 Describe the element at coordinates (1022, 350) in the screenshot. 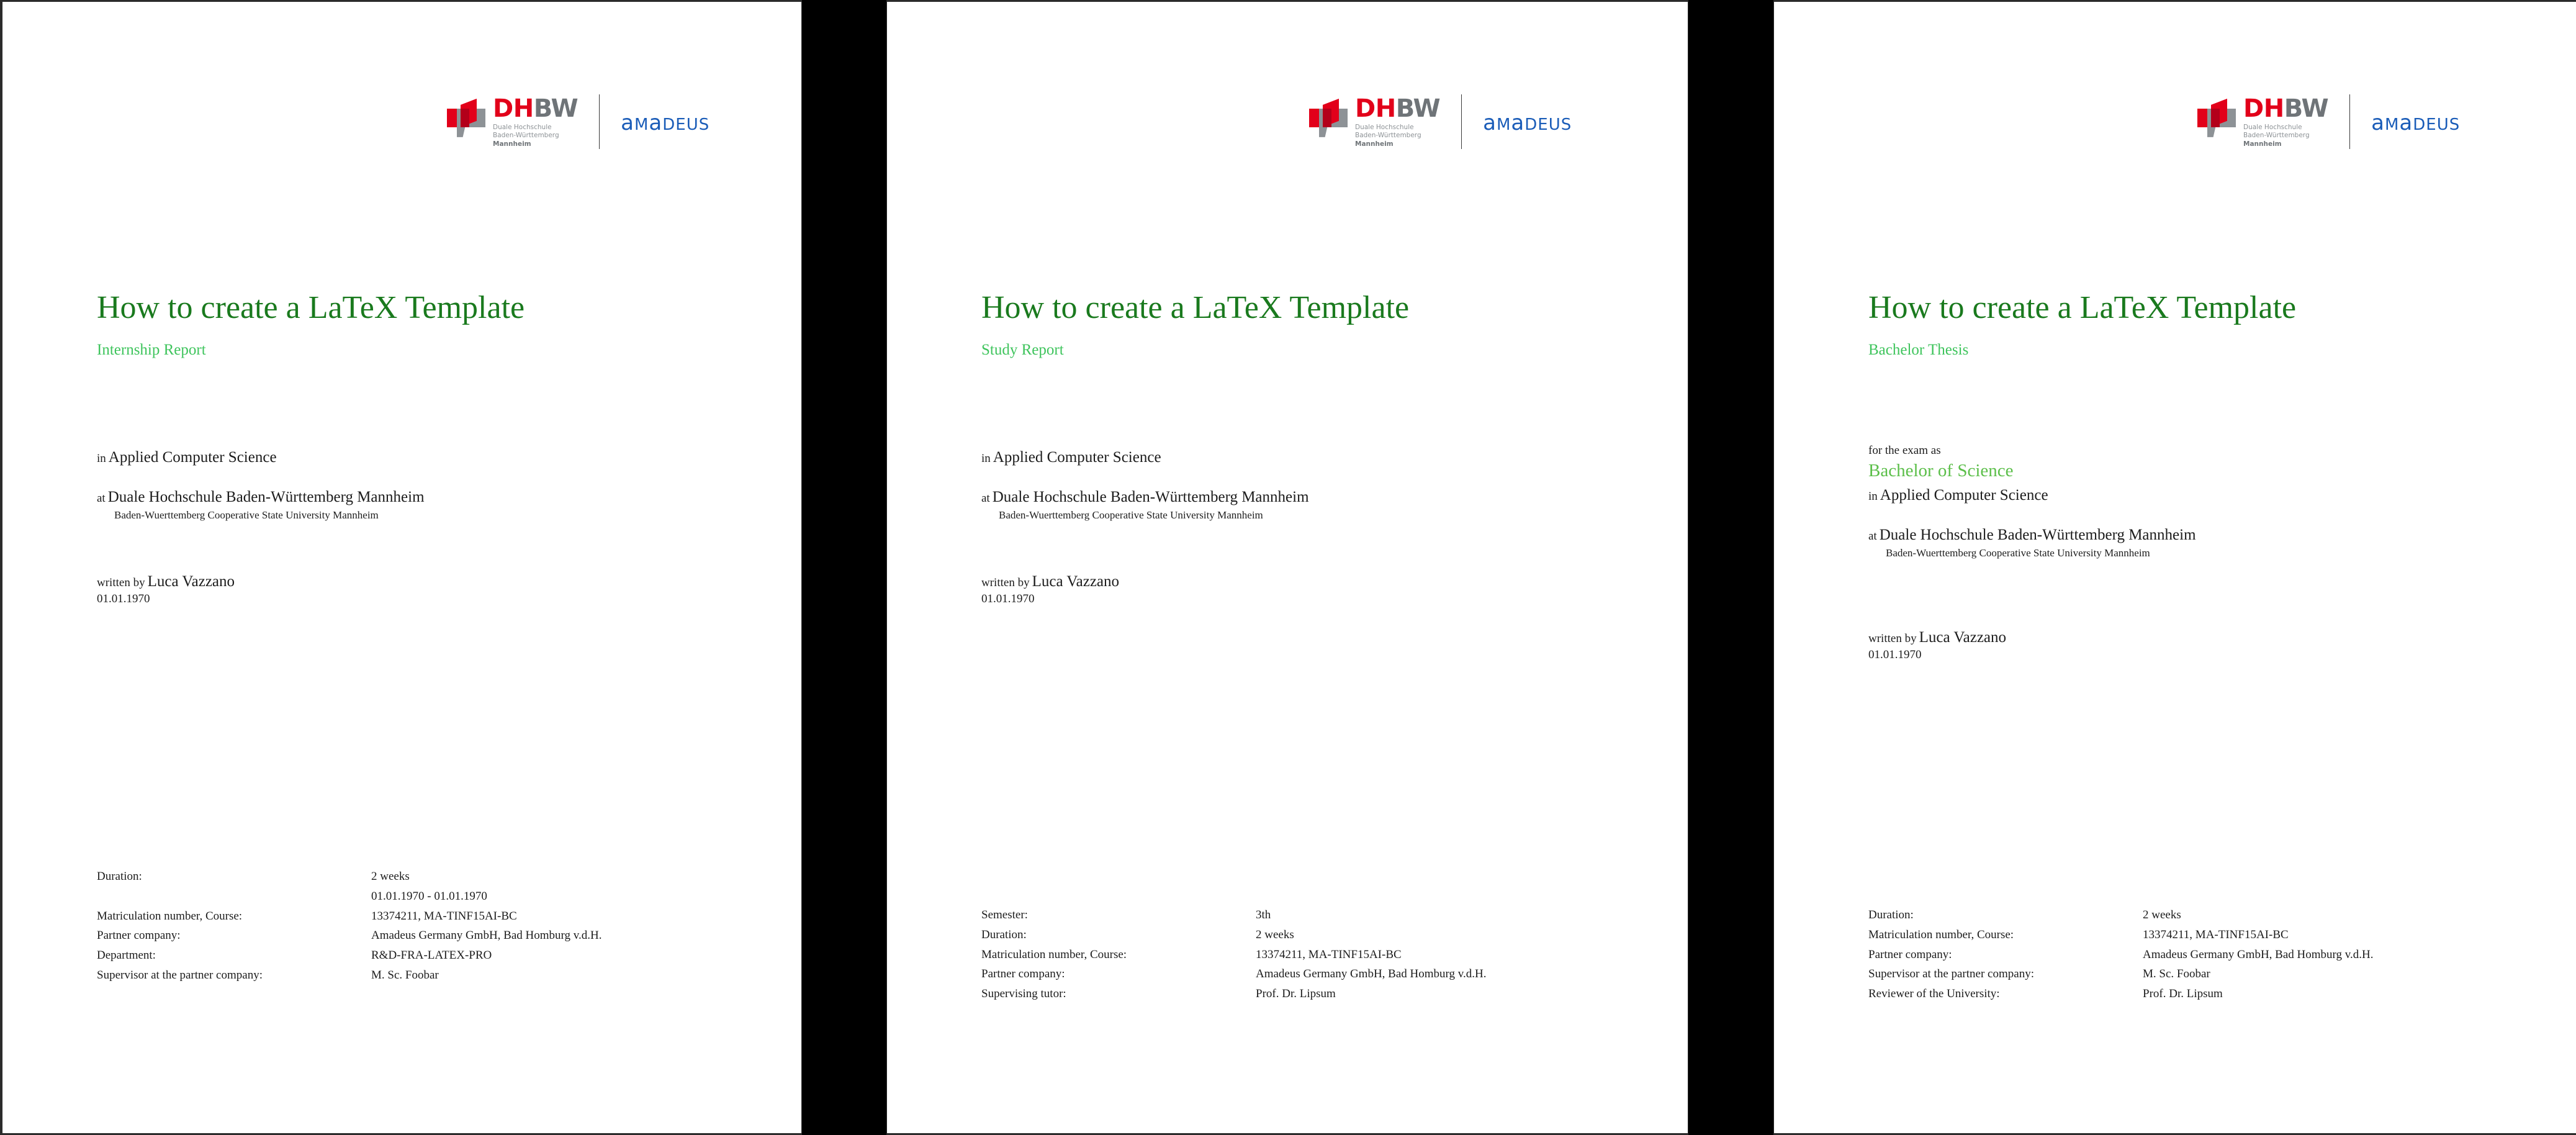

I see `page-subtitle: Study Report` at that location.